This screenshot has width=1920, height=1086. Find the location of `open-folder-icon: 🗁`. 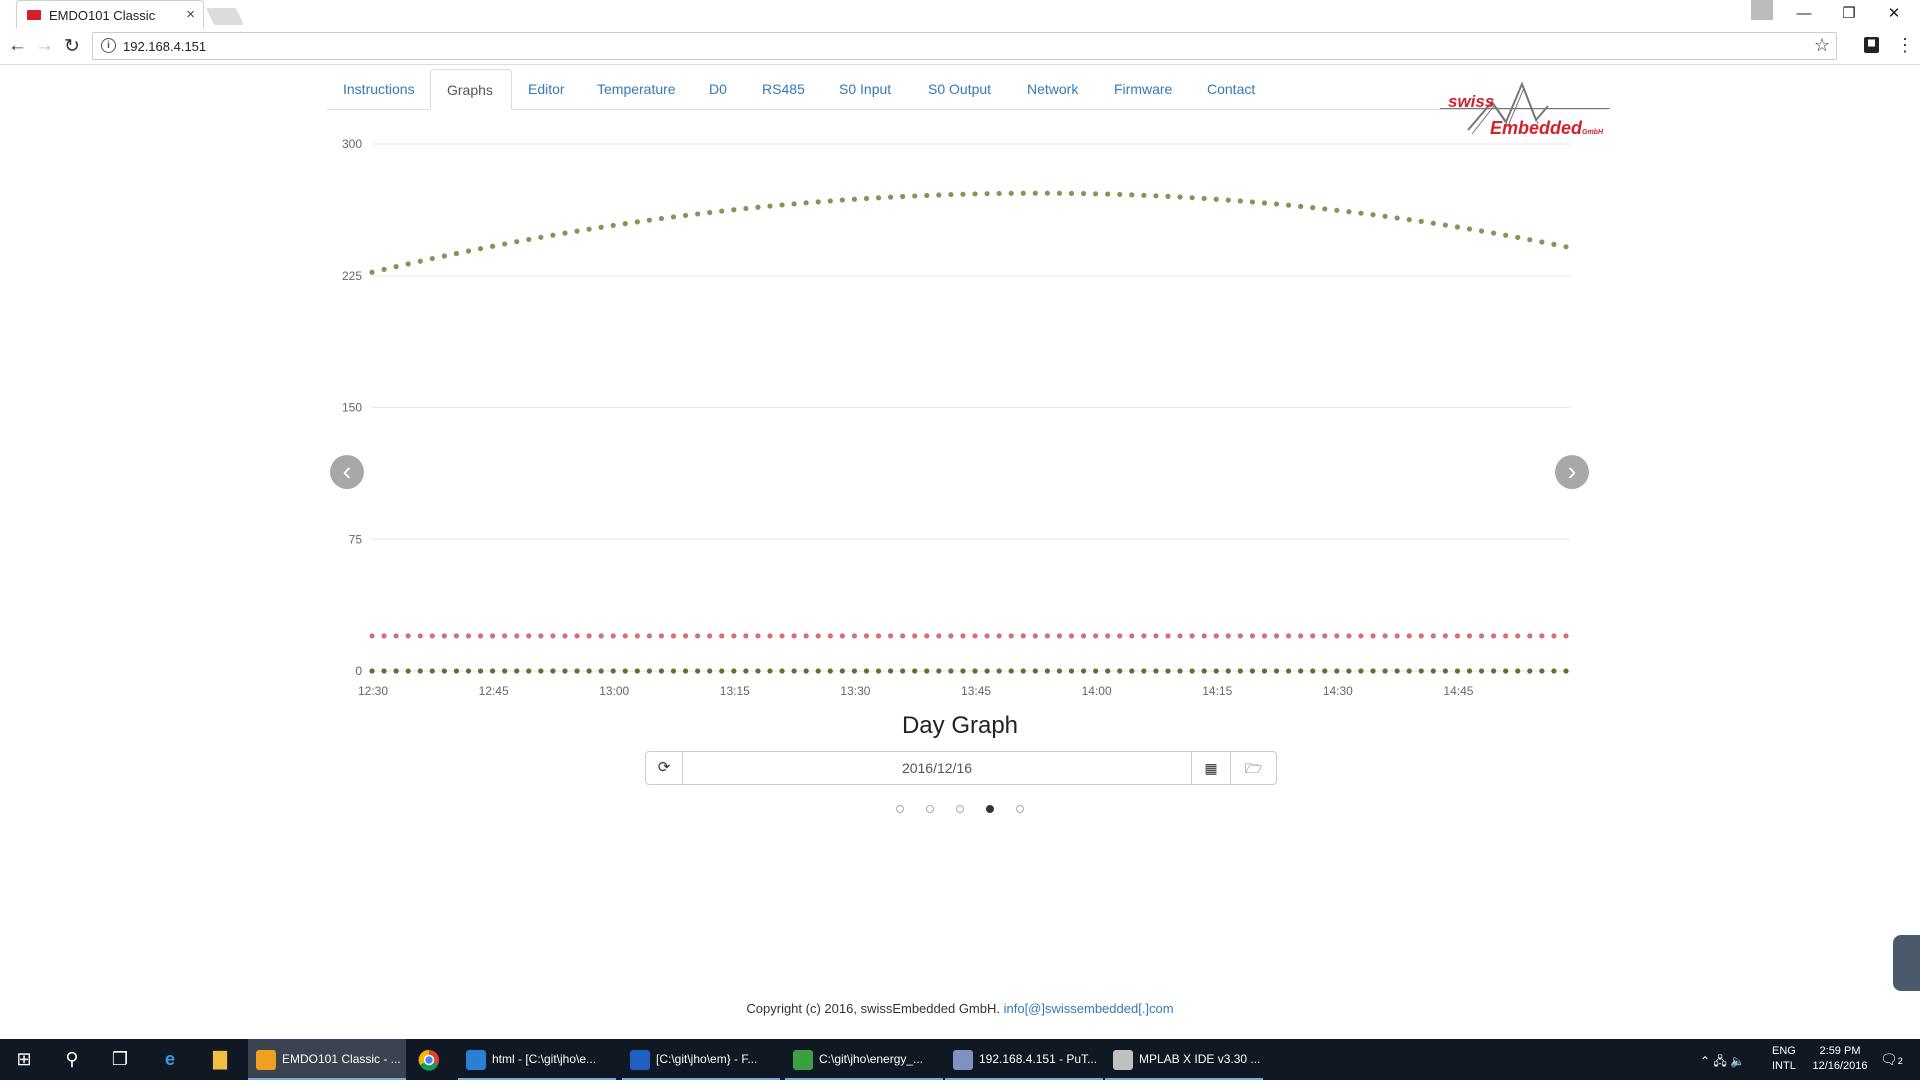

open-folder-icon: 🗁 is located at coordinates (1253, 768).